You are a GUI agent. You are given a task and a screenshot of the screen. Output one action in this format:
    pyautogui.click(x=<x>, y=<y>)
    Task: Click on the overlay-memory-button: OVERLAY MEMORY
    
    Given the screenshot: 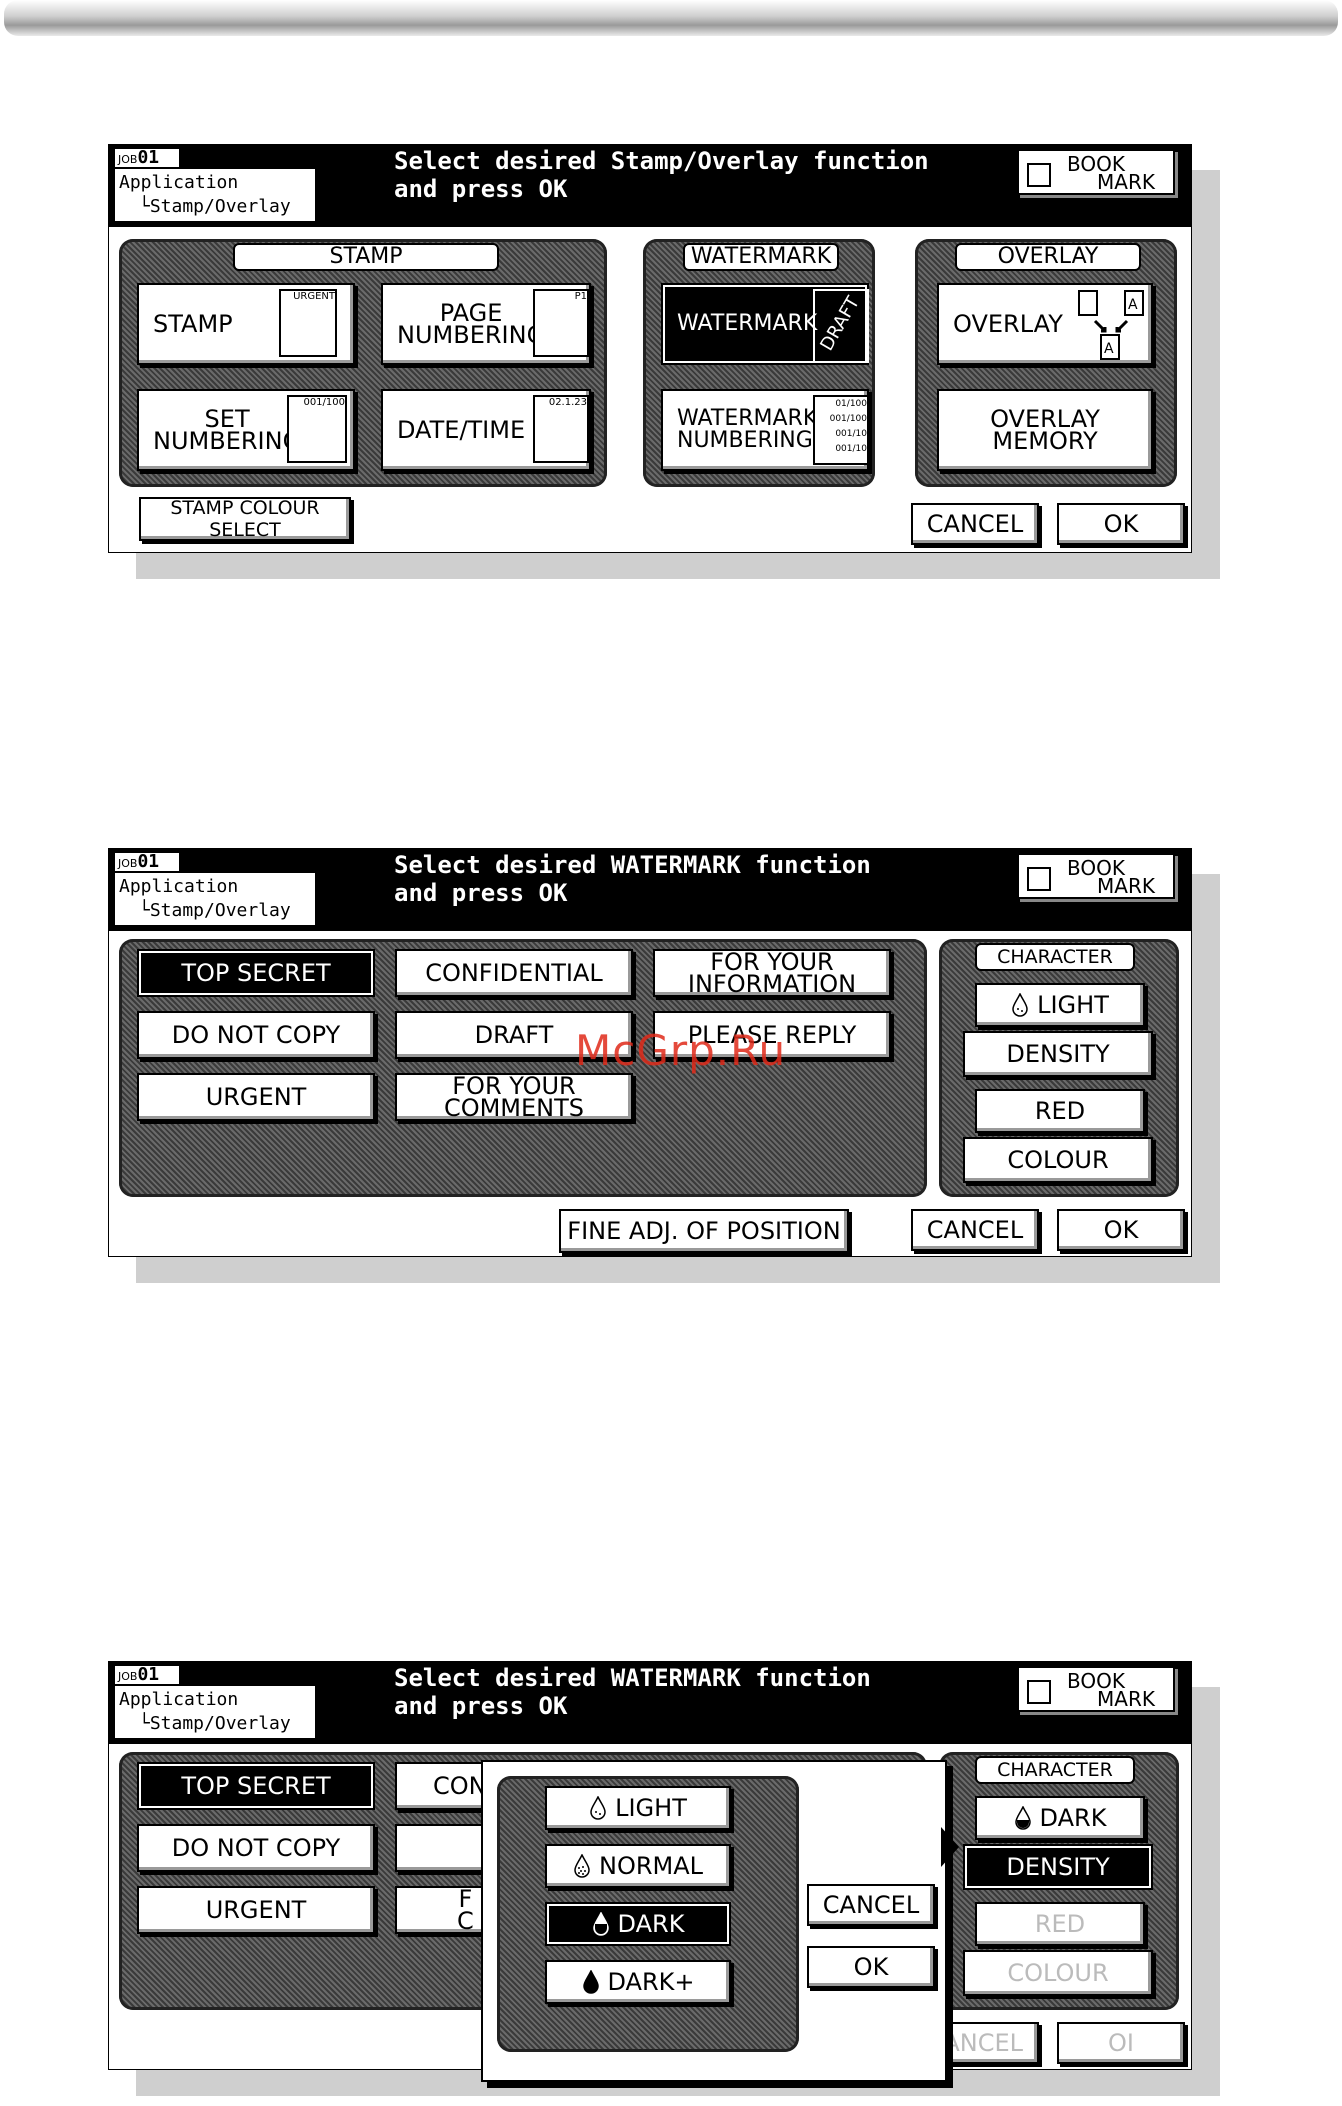 What is the action you would take?
    pyautogui.click(x=1045, y=430)
    